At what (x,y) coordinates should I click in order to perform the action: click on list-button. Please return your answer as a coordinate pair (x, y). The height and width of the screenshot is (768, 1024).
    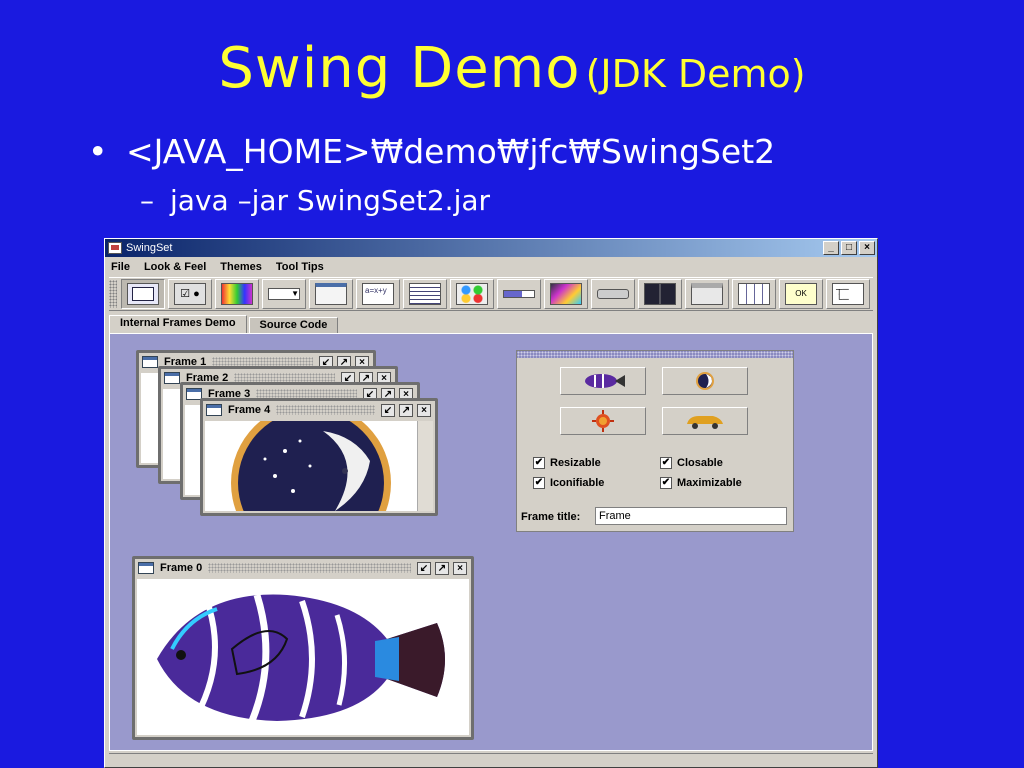
    Looking at the image, I should click on (425, 294).